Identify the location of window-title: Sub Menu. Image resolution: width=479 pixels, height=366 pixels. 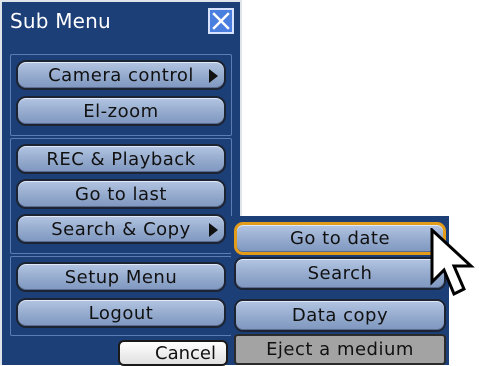
(60, 21).